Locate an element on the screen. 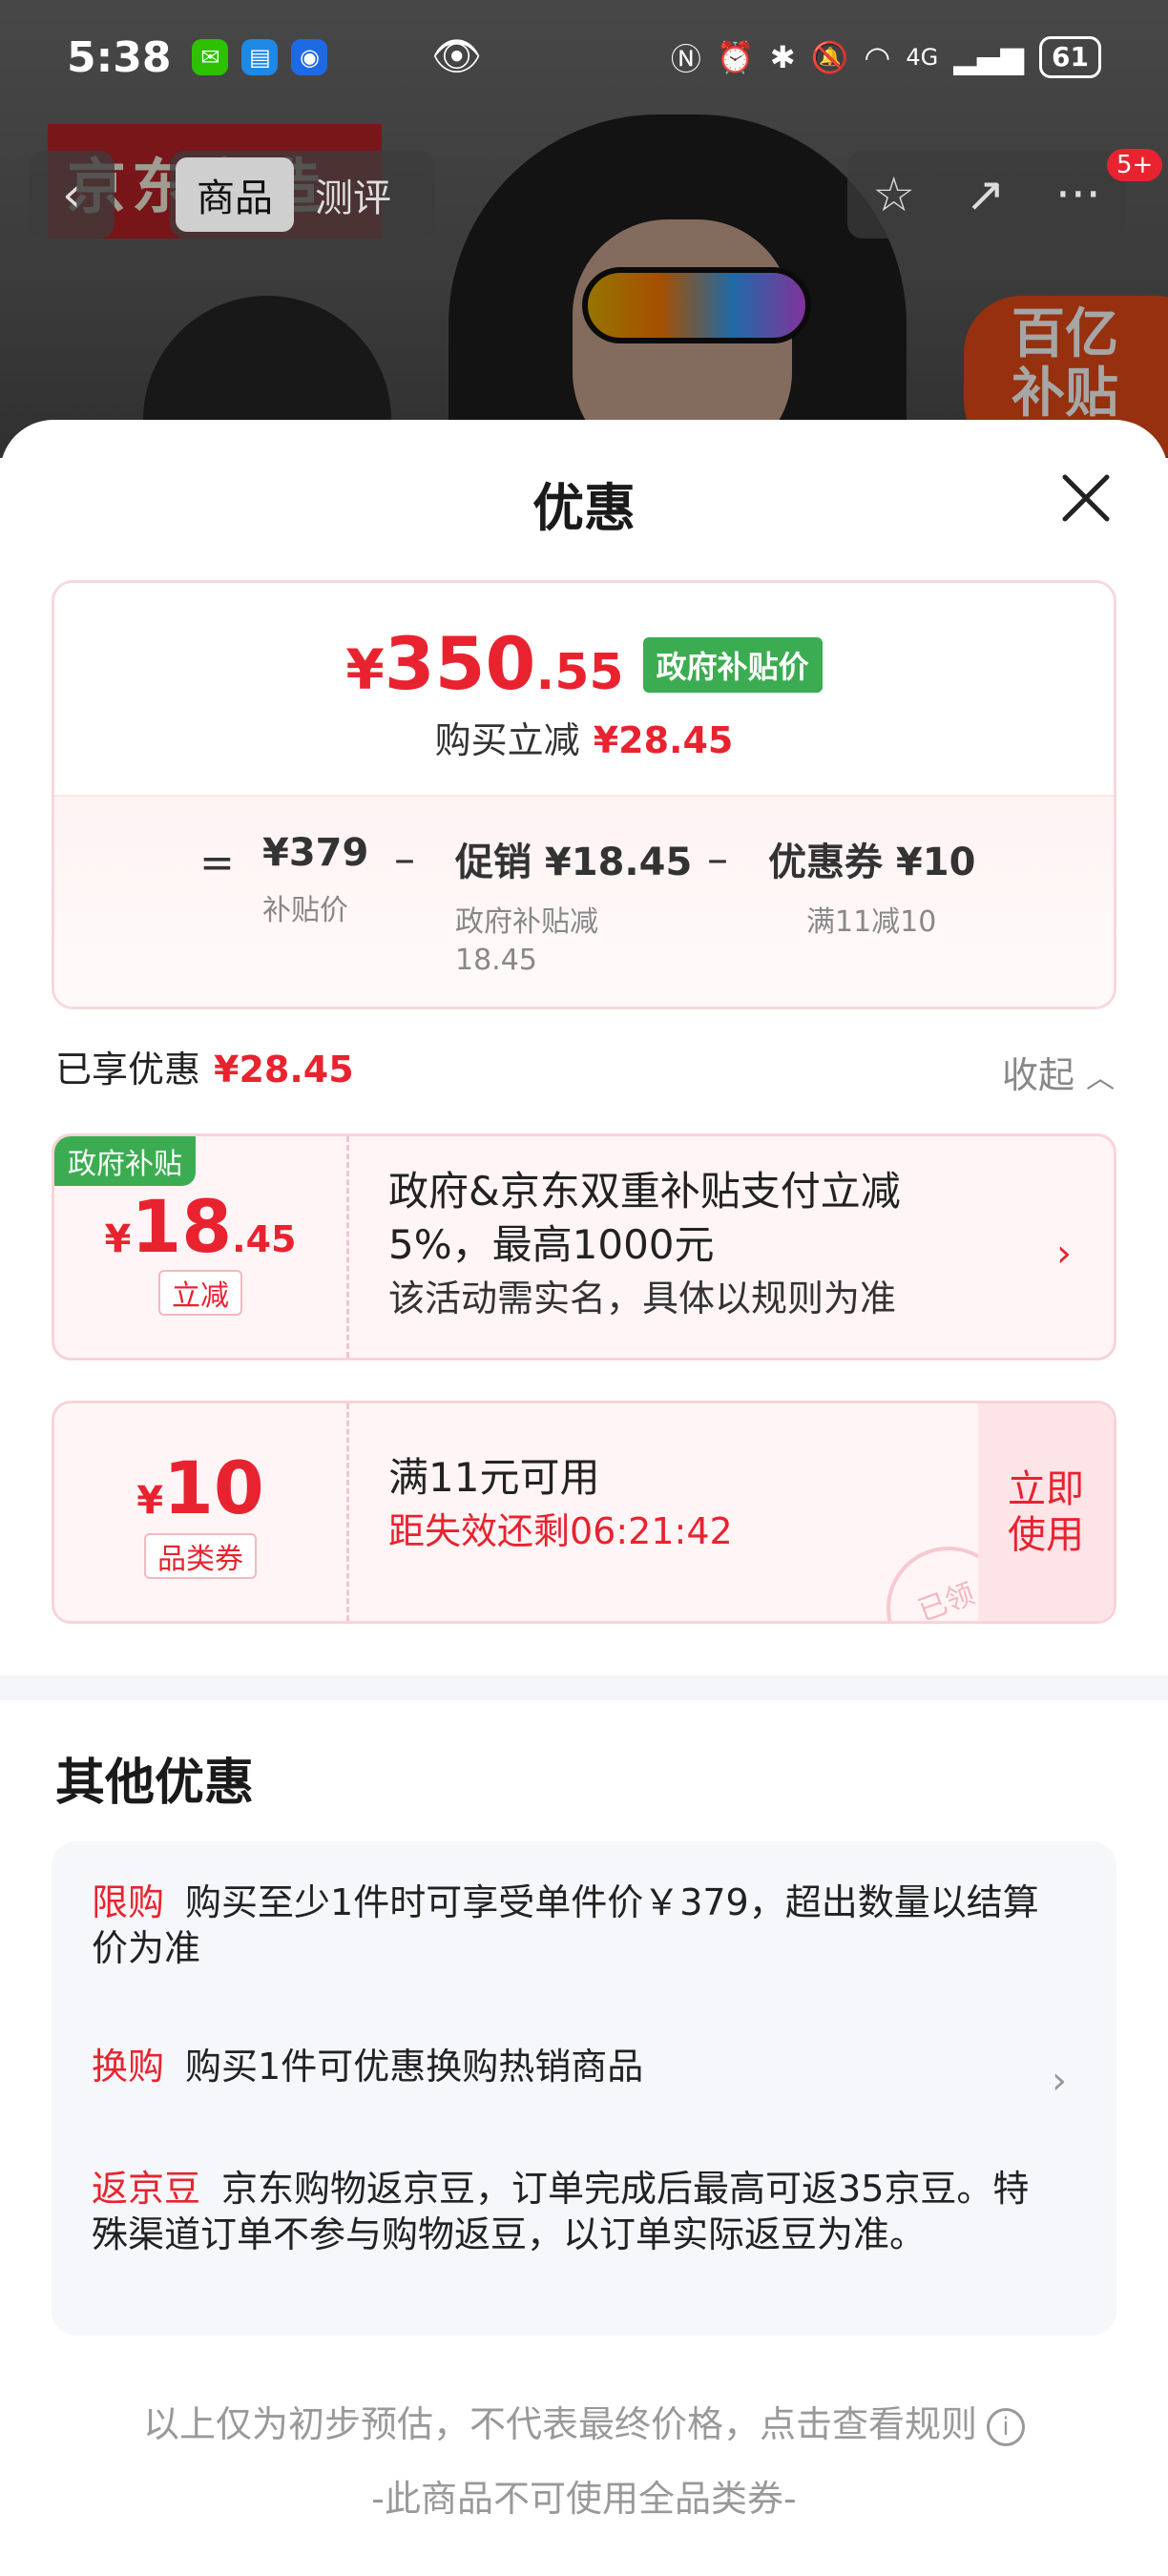 This screenshot has width=1168, height=2576. use-now-button: 立即使用 is located at coordinates (1046, 1512).